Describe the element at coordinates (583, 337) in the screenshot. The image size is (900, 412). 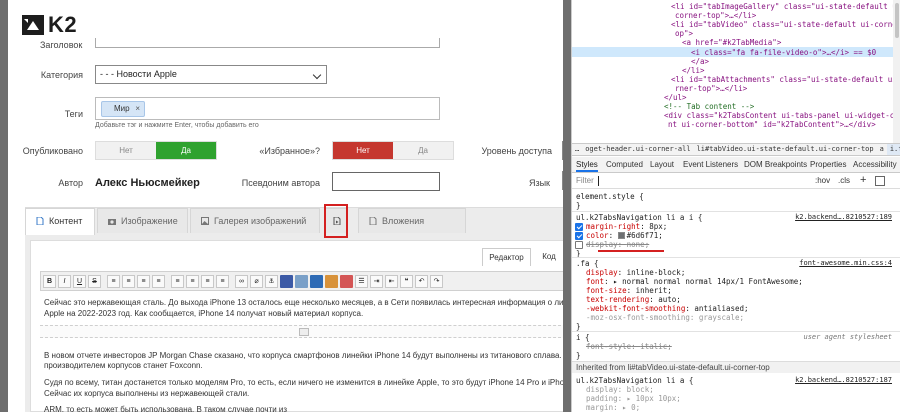
I see `rule3-selector: i {` at that location.